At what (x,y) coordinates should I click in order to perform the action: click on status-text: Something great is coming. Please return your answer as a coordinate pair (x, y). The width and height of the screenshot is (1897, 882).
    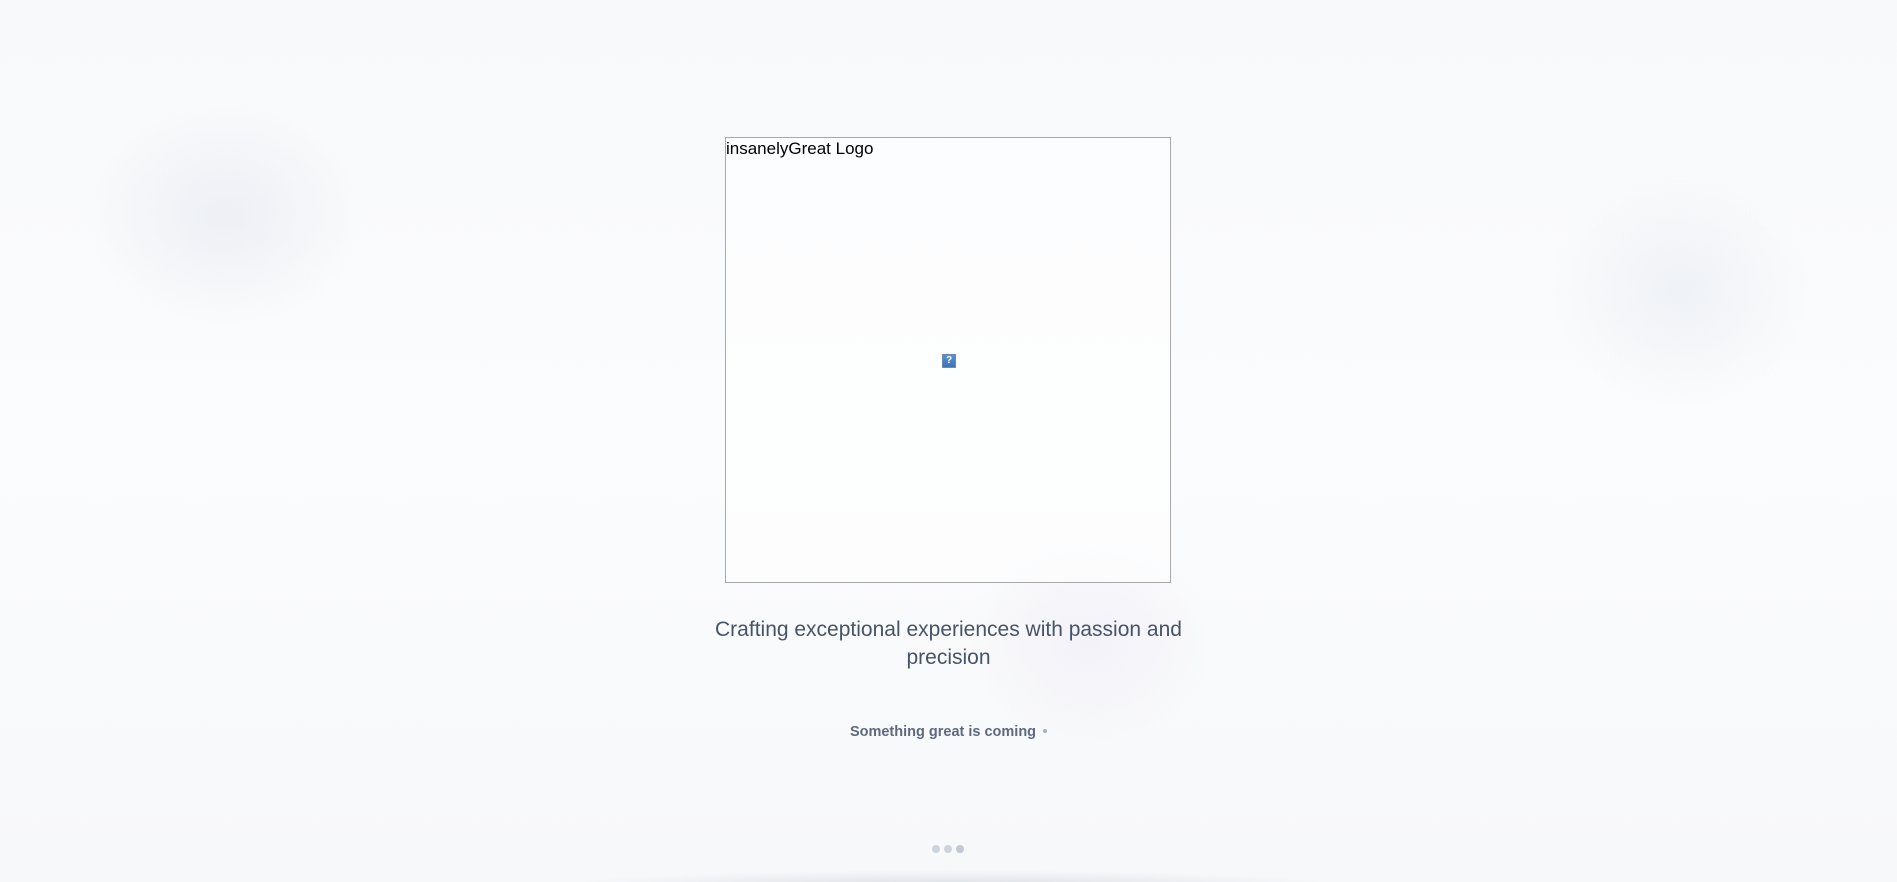
    Looking at the image, I should click on (943, 732).